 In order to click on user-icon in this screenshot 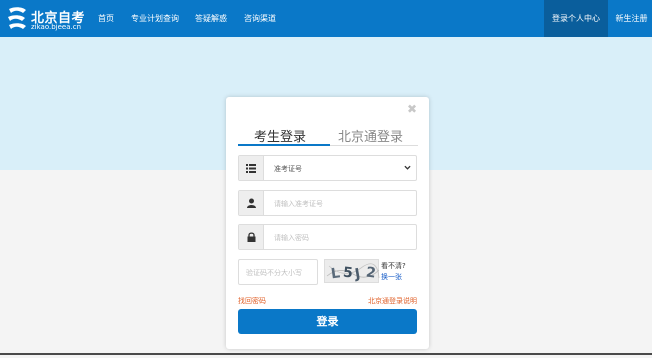, I will do `click(251, 203)`.